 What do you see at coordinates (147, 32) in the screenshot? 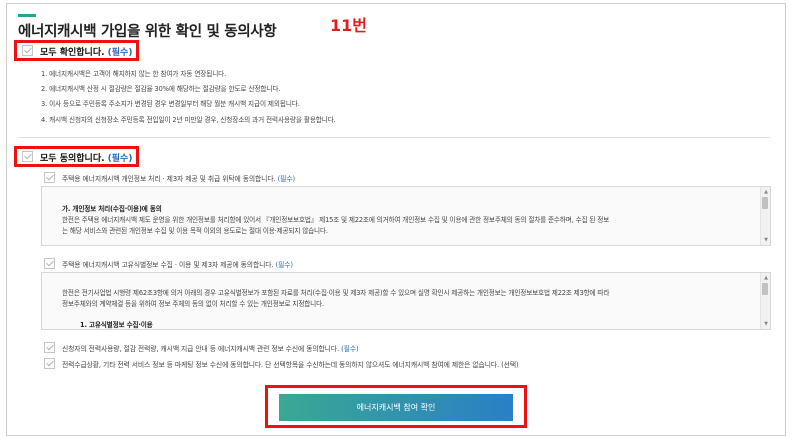
I see `page-title: 에너지캐시백 가입을 위한 확인 및 동의사항` at bounding box center [147, 32].